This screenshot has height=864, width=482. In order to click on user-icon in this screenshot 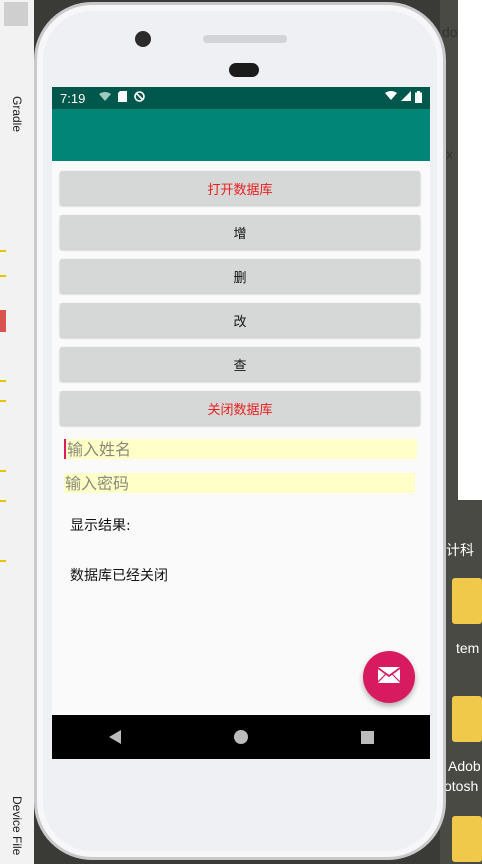, I will do `click(16, 14)`.